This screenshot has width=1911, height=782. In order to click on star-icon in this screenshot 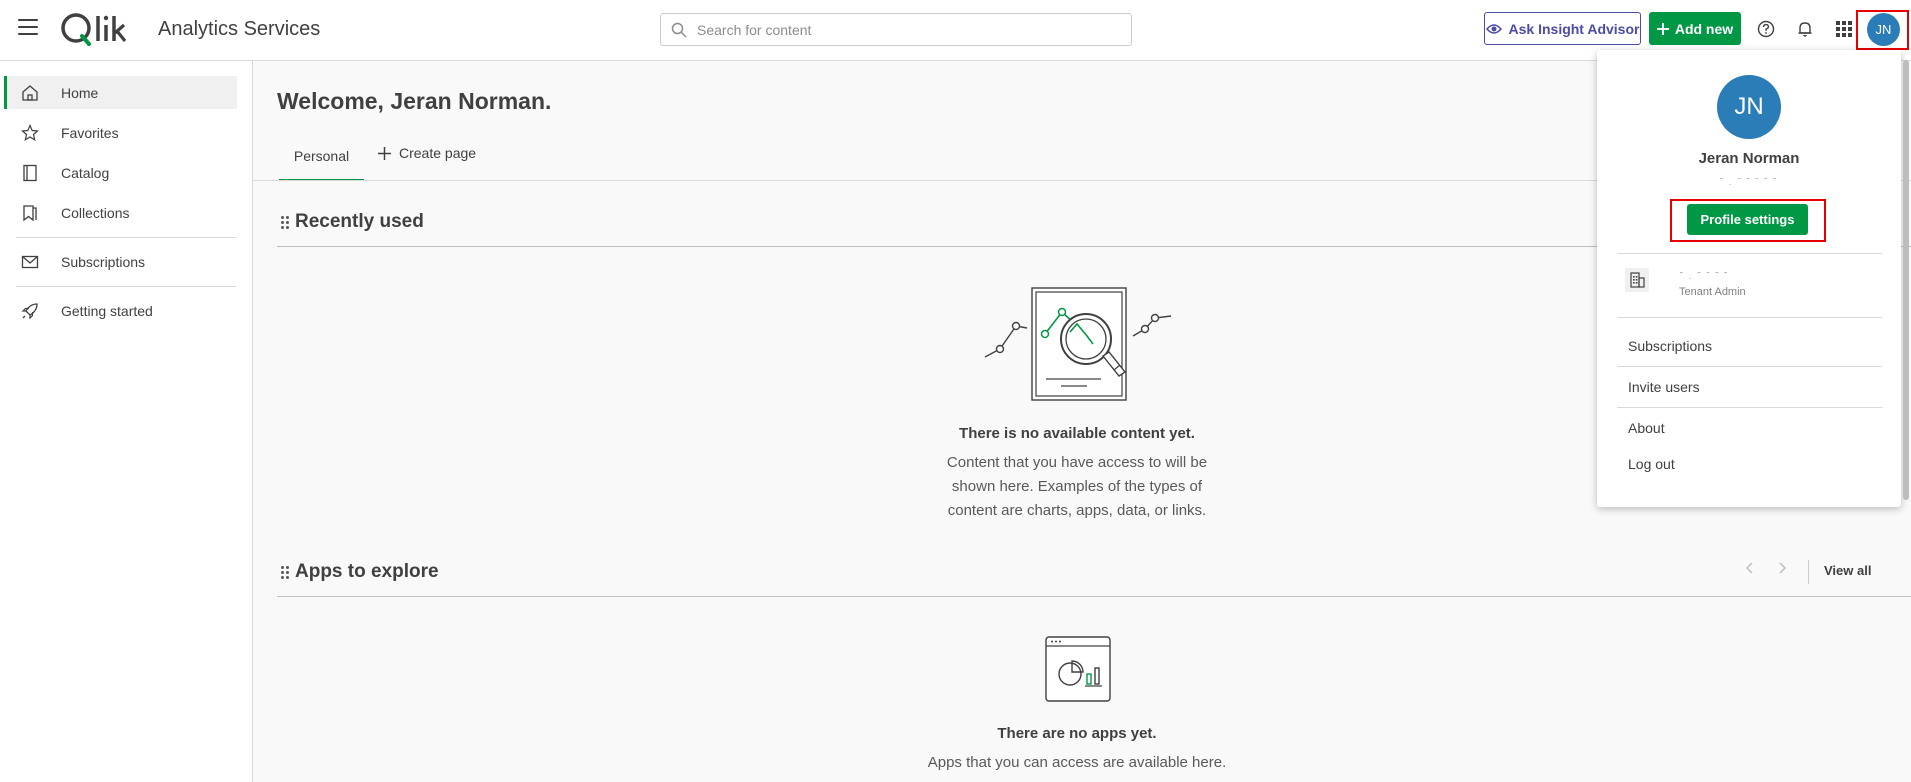, I will do `click(30, 133)`.